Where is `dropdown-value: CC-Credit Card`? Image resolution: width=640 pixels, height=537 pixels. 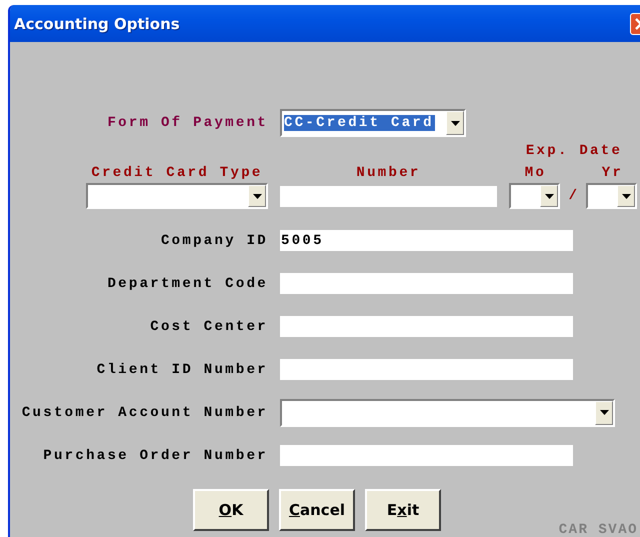
dropdown-value: CC-Credit Card is located at coordinates (359, 123).